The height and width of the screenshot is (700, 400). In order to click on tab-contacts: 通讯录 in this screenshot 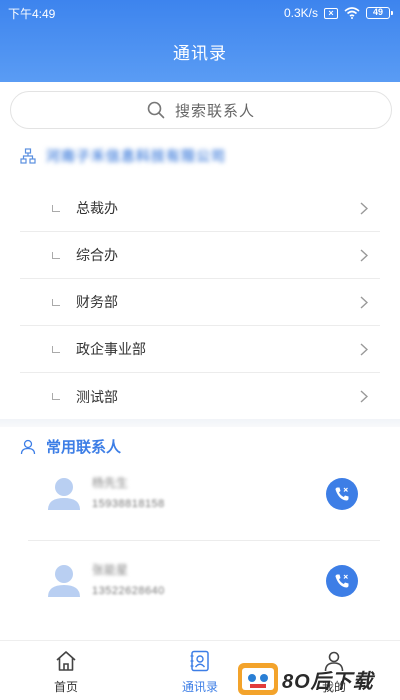, I will do `click(200, 672)`.